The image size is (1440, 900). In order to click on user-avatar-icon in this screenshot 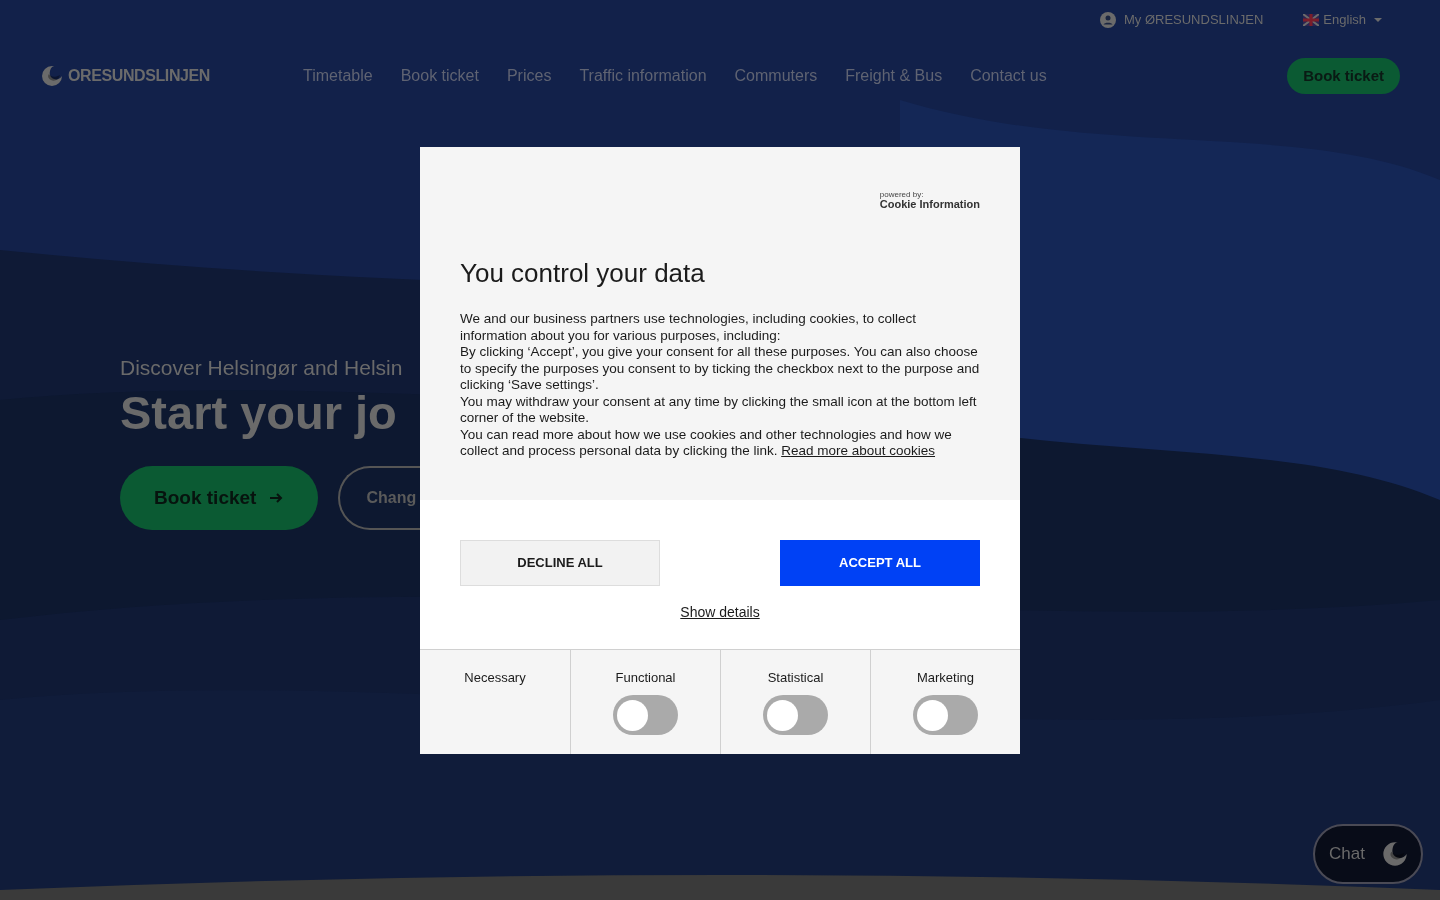, I will do `click(1107, 20)`.